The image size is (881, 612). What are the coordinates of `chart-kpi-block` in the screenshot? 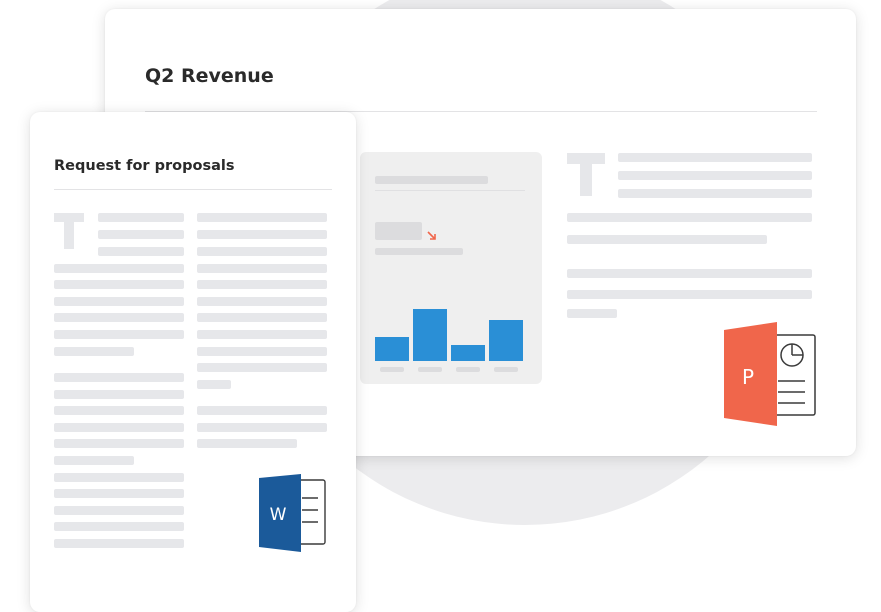 It's located at (398, 231).